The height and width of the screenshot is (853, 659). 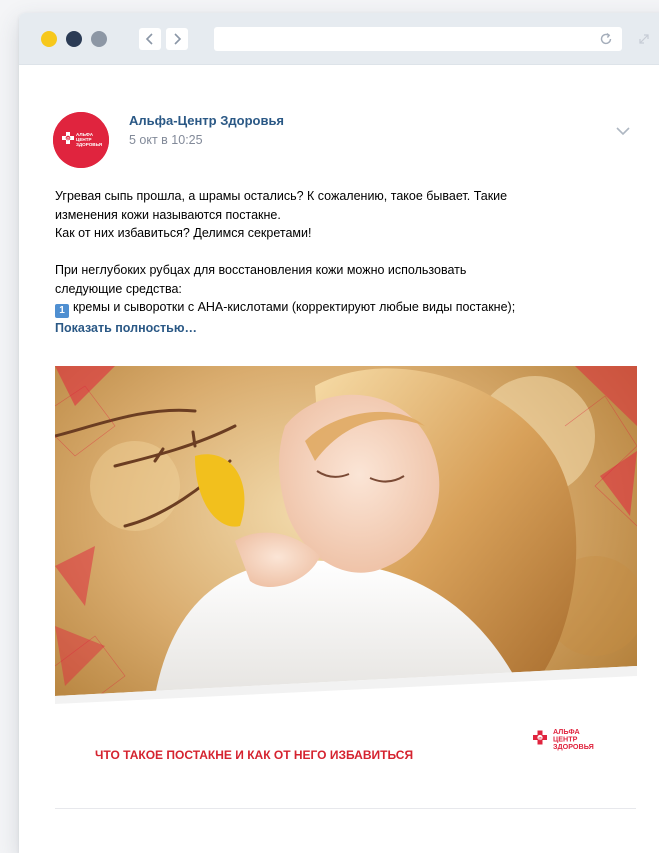 What do you see at coordinates (606, 39) in the screenshot?
I see `reload-icon` at bounding box center [606, 39].